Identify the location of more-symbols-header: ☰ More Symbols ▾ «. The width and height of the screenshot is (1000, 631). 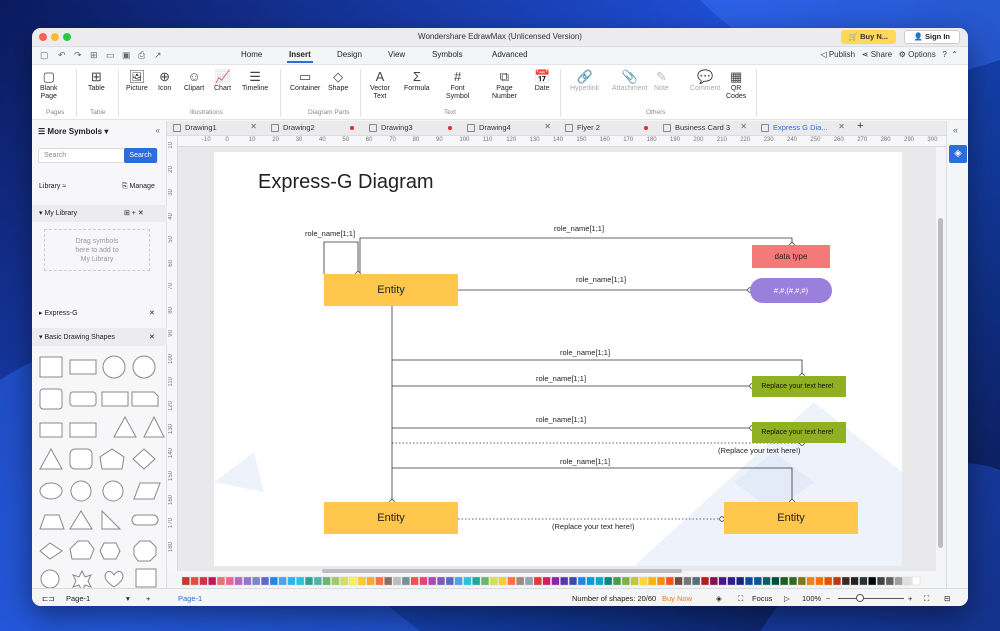
(99, 131).